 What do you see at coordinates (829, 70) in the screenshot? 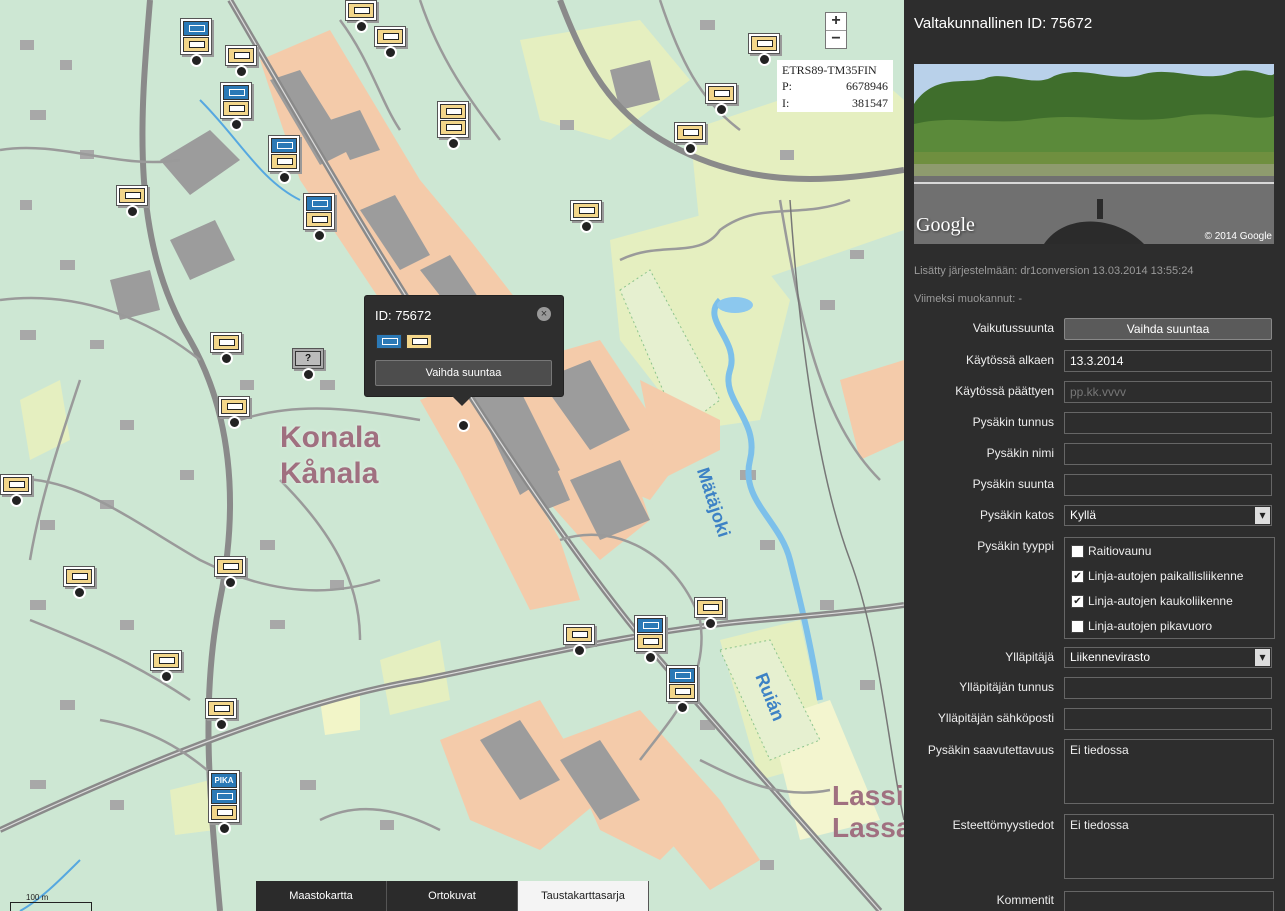
I see `coordinate-system: ETRS89-TM35FIN` at bounding box center [829, 70].